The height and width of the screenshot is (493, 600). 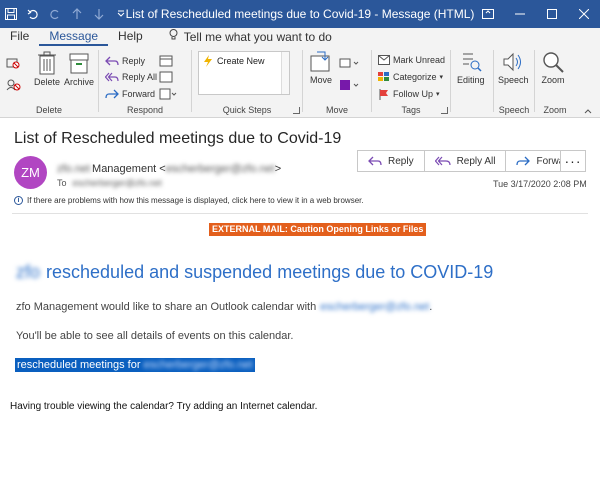 I want to click on sender-name: Management, so click(x=124, y=169).